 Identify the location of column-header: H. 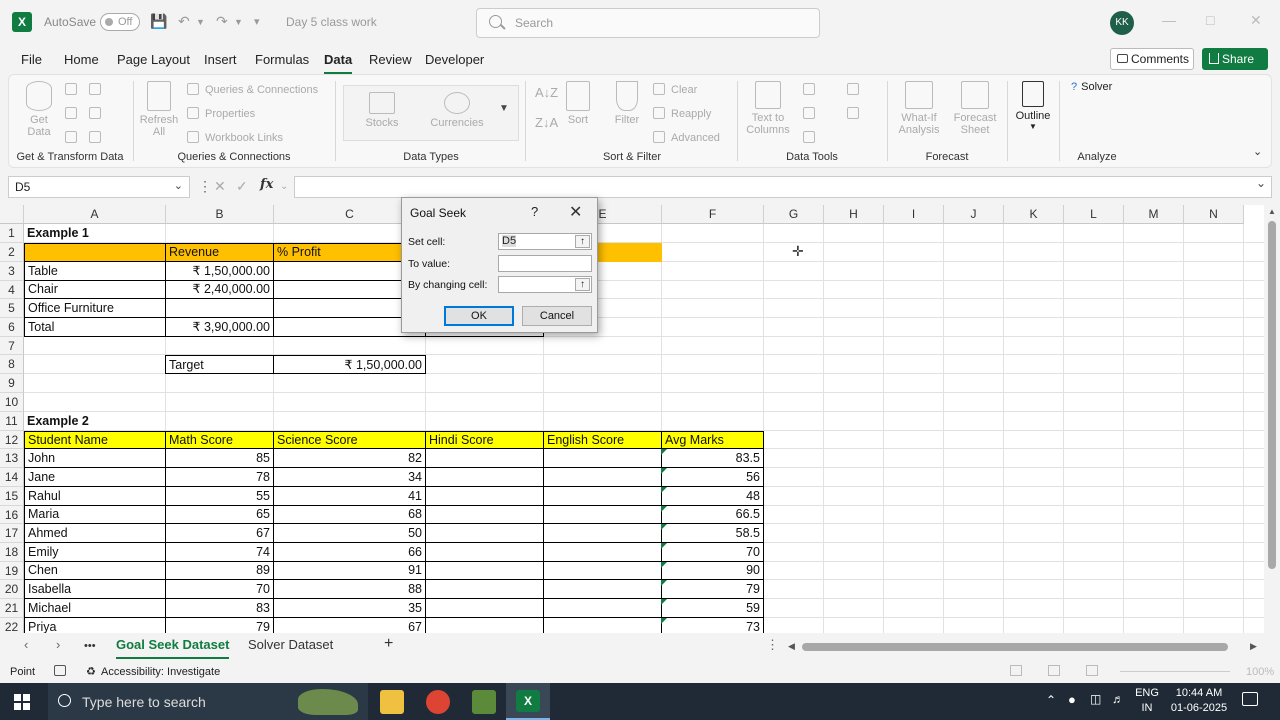
(854, 214).